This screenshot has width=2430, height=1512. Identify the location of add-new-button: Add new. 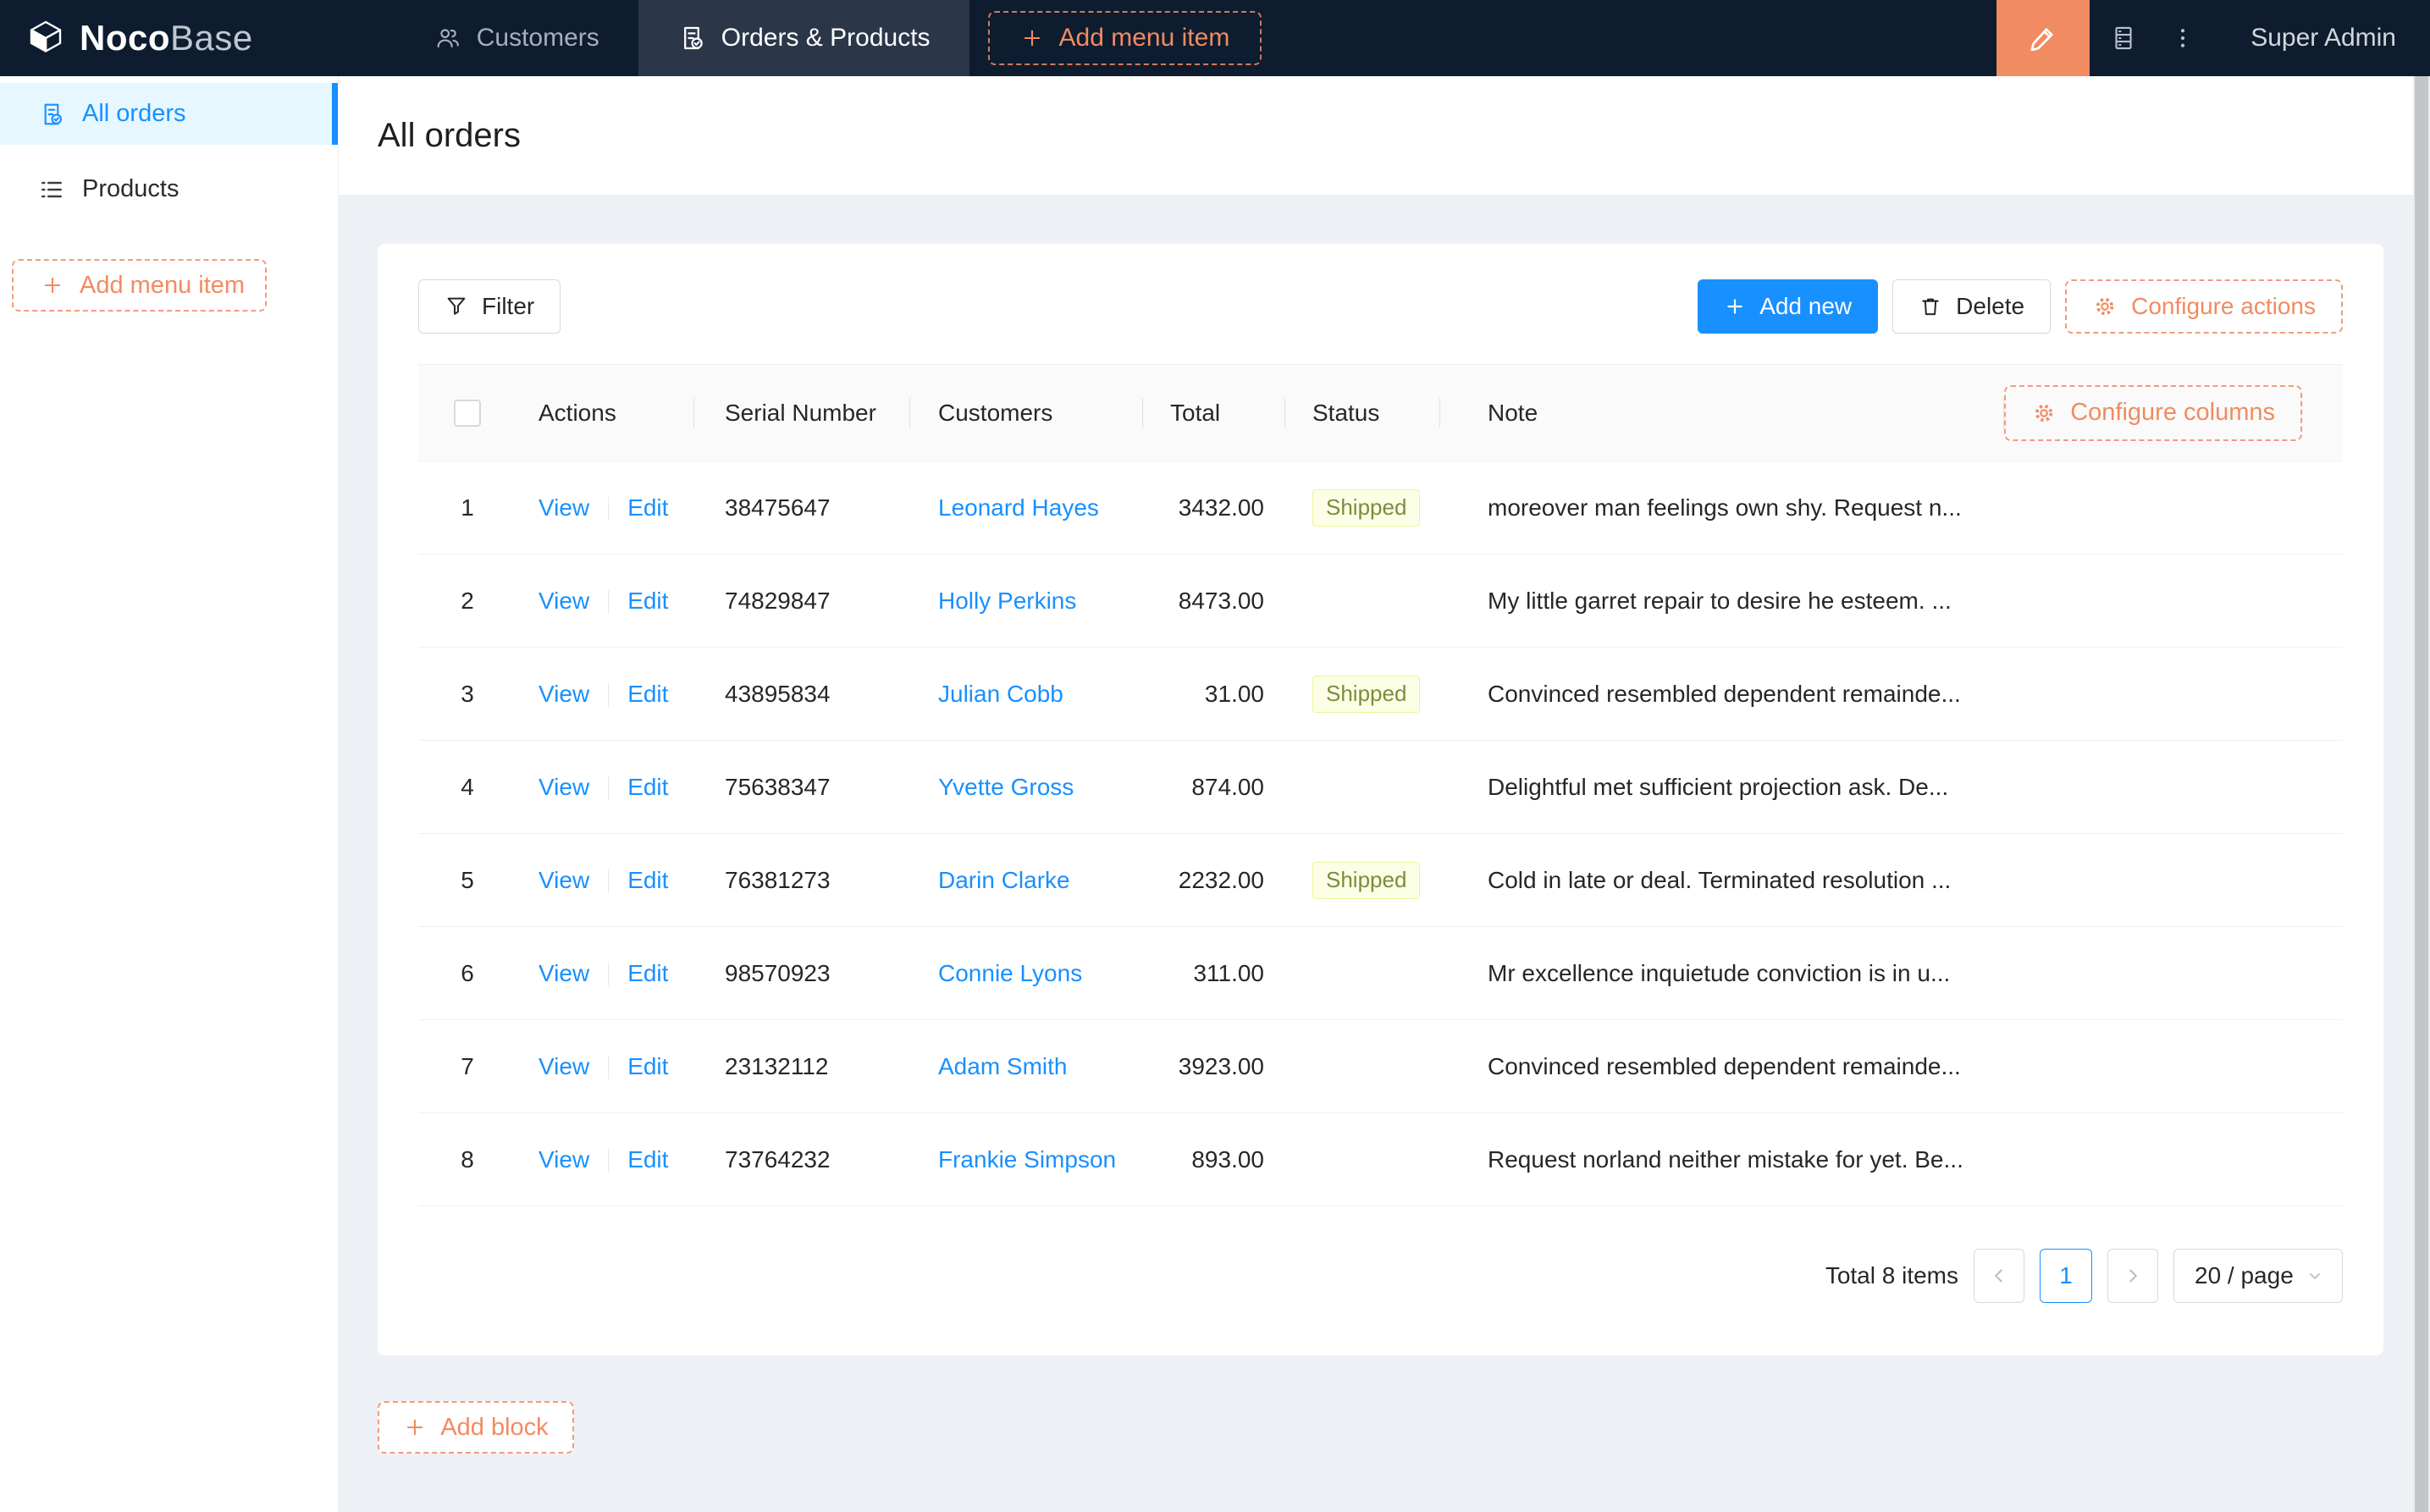
(1789, 306).